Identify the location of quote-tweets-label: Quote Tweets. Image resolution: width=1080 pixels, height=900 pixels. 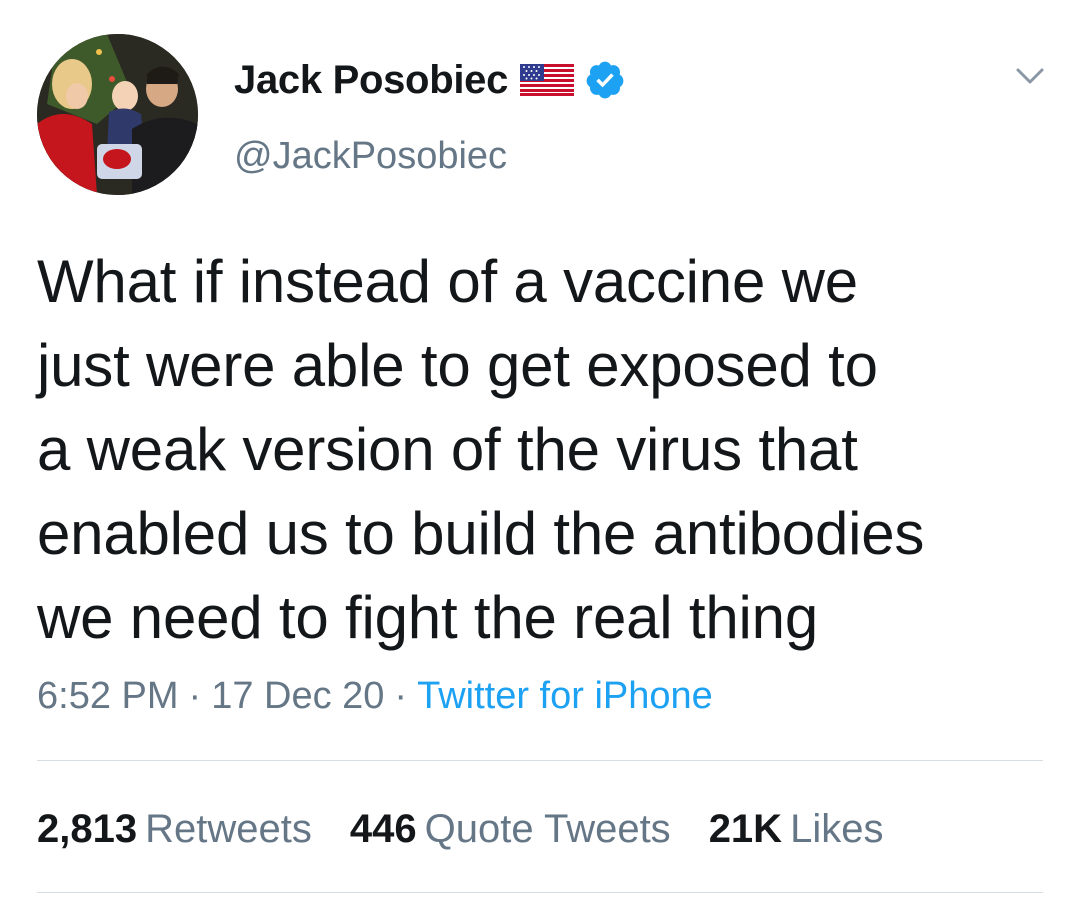
(547, 829).